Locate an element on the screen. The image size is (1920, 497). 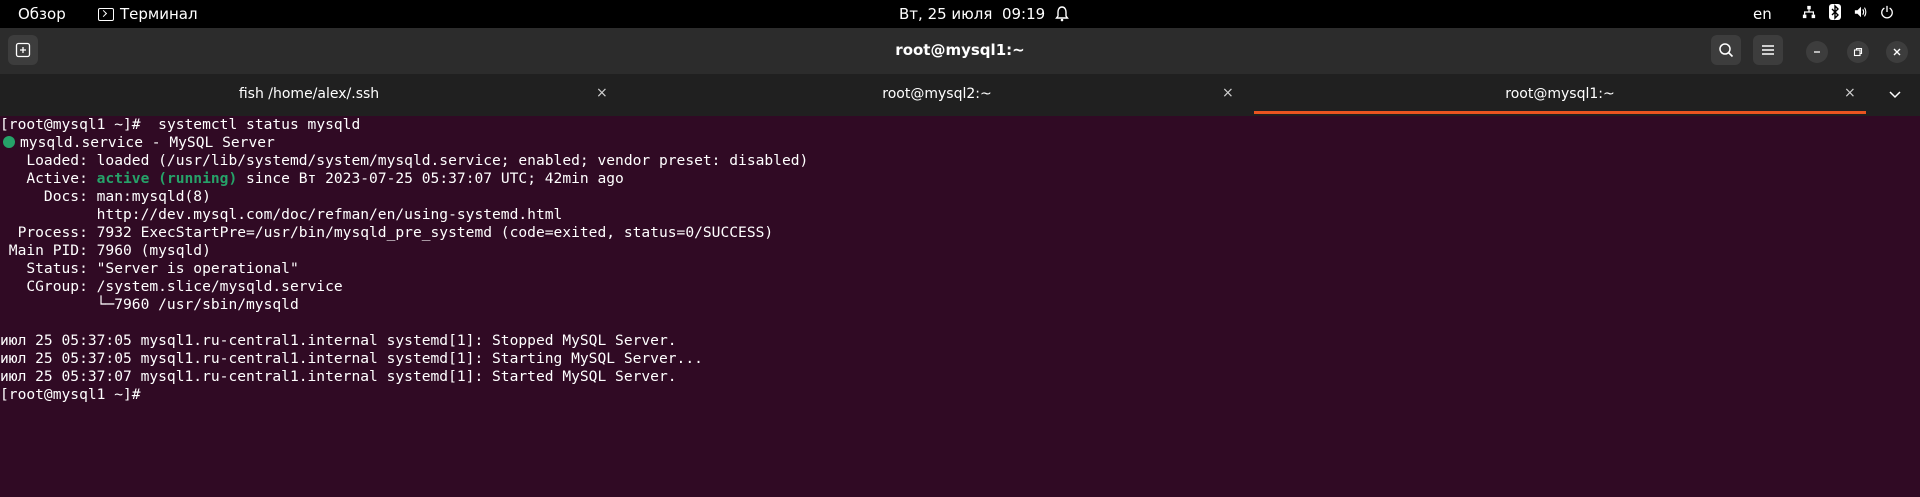
clock-button: Вт, 25 июля 09:19 is located at coordinates (984, 14).